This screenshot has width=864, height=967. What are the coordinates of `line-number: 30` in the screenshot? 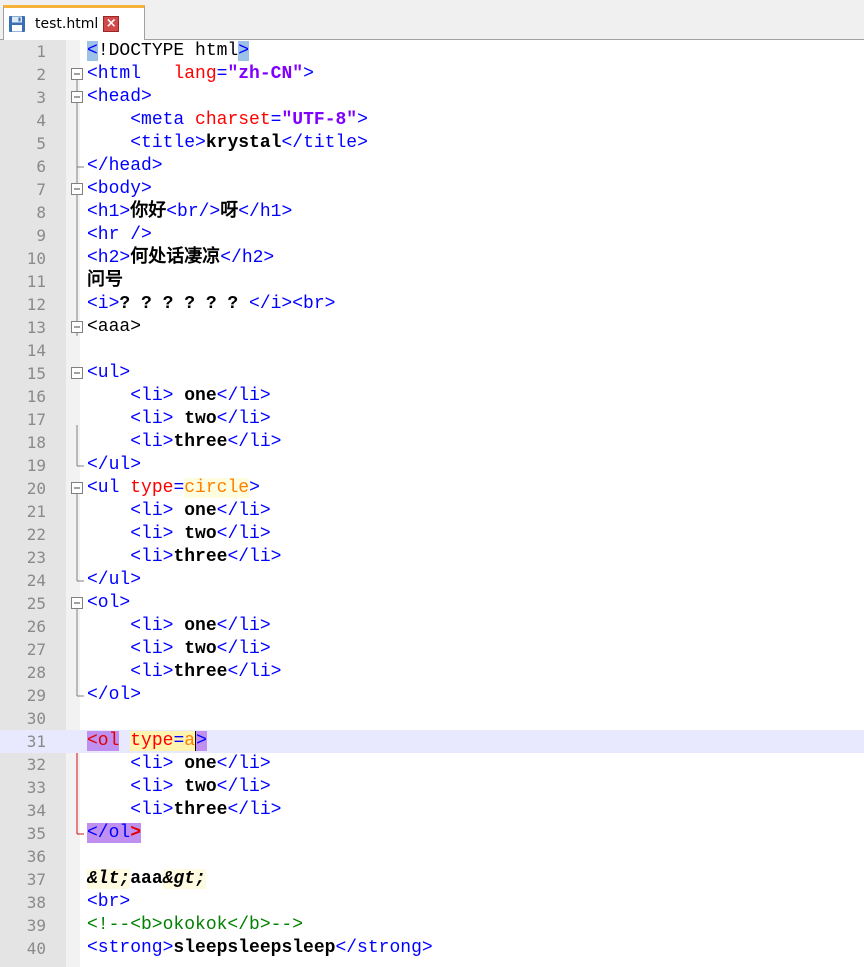 It's located at (36, 718).